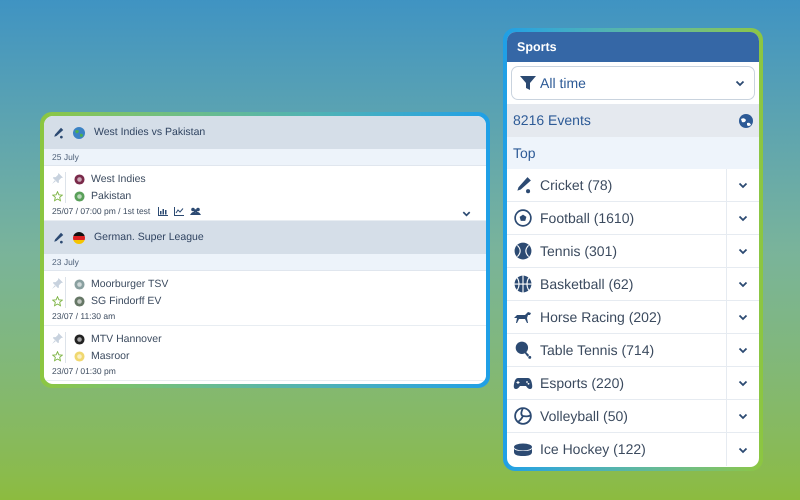 This screenshot has width=800, height=500. Describe the element at coordinates (523, 284) in the screenshot. I see `basketball-icon` at that location.